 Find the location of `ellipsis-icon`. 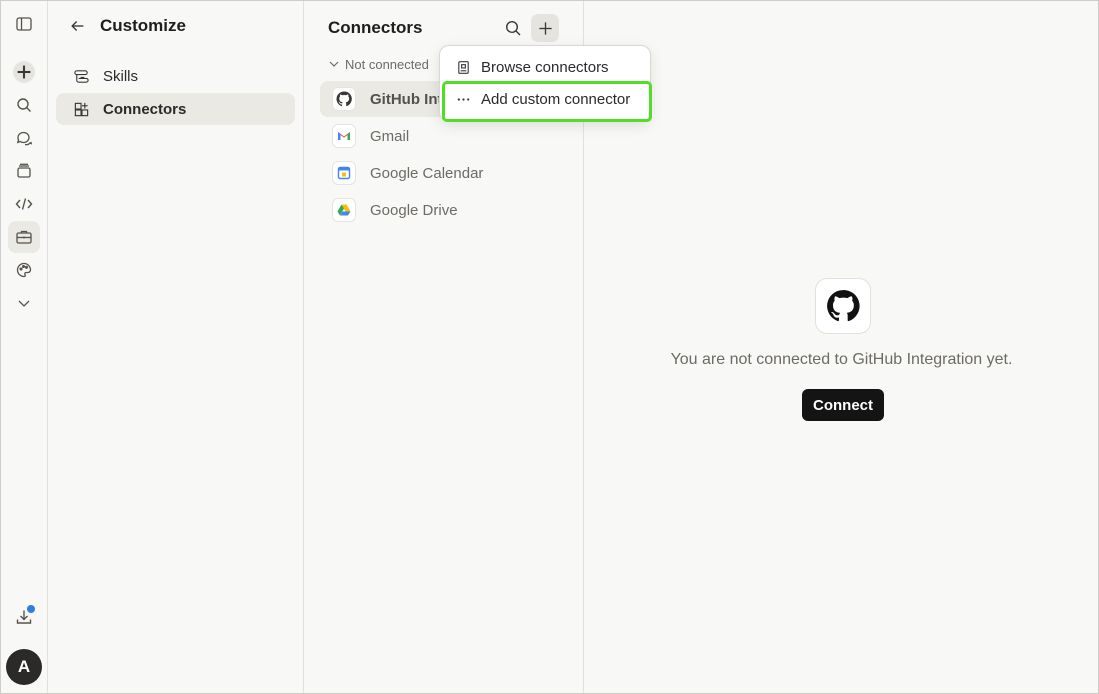

ellipsis-icon is located at coordinates (463, 99).